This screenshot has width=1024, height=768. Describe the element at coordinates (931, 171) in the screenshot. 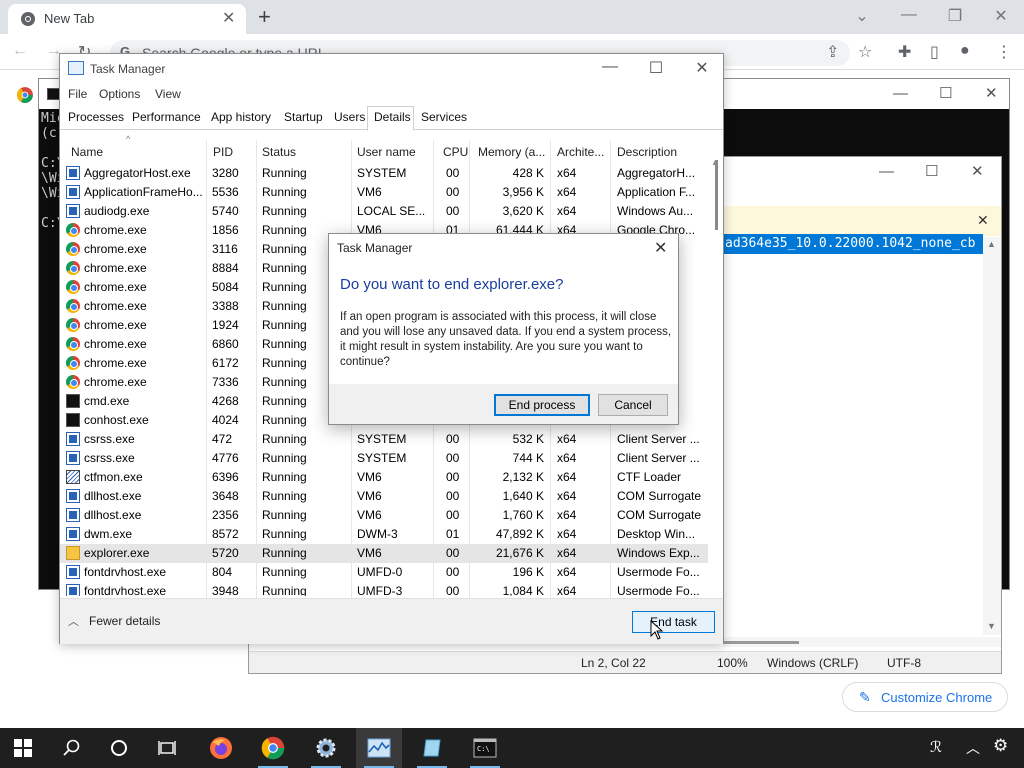

I see `notepad-maximize-icon: ☐` at that location.